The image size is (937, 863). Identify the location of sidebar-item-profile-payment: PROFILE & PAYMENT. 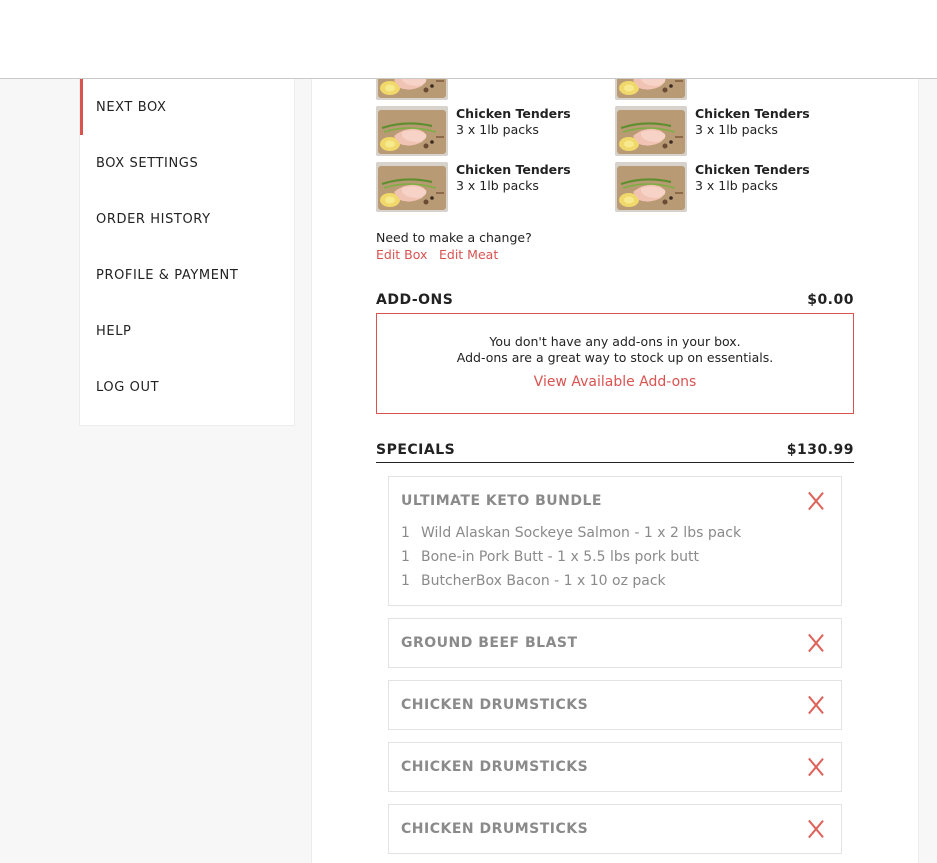
(187, 275).